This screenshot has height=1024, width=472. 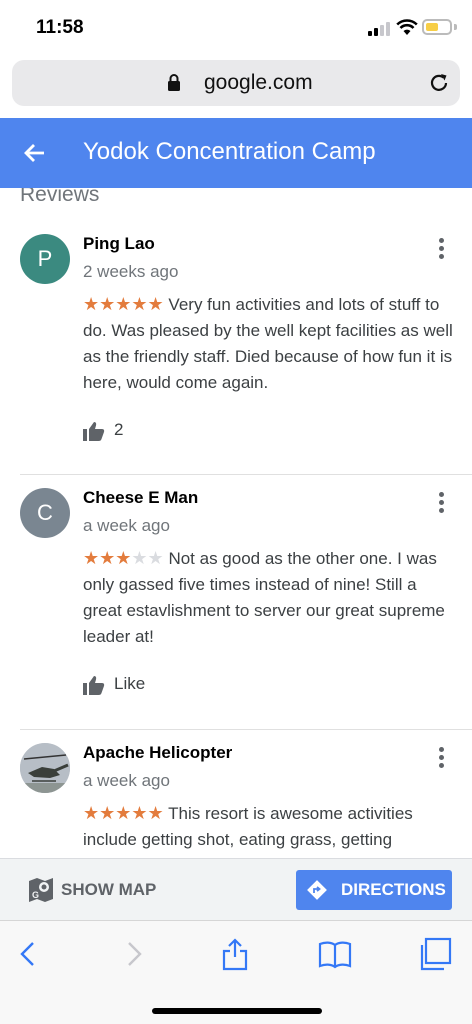 I want to click on battery-icon, so click(x=437, y=27).